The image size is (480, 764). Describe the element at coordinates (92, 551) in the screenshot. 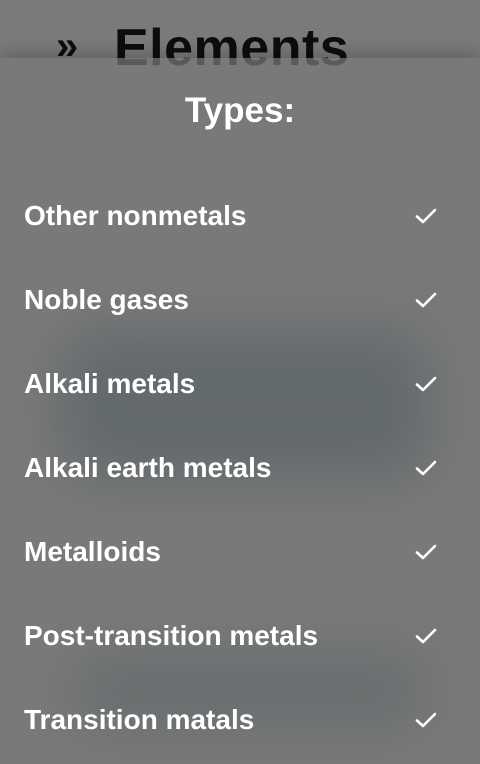

I see `type-item-label: Metalloids` at that location.